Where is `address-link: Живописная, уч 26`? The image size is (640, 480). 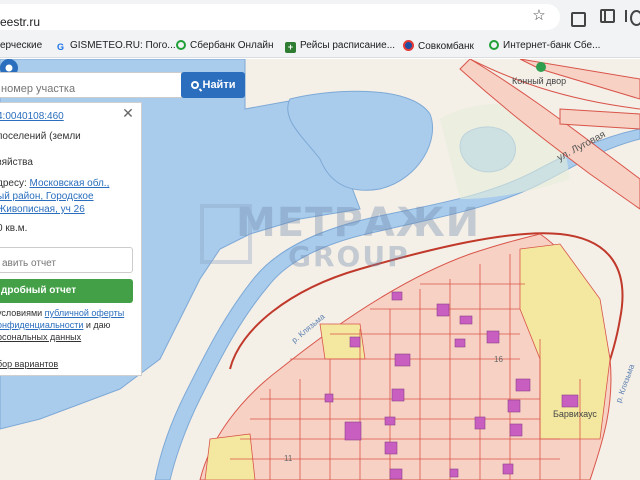
address-link: Живописная, уч 26 is located at coordinates (42, 210).